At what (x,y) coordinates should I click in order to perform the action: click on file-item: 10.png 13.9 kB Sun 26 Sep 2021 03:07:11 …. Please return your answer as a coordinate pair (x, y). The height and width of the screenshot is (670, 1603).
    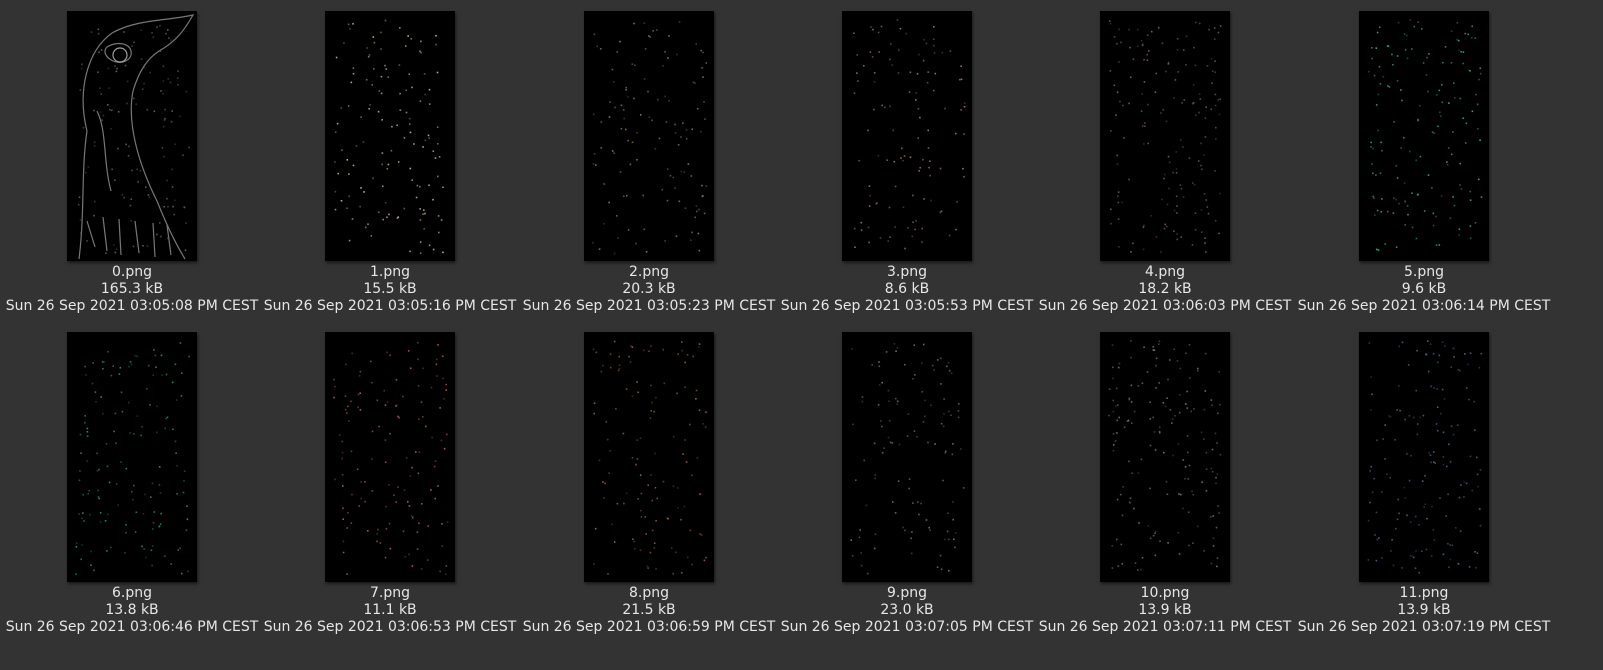
    Looking at the image, I should click on (1165, 482).